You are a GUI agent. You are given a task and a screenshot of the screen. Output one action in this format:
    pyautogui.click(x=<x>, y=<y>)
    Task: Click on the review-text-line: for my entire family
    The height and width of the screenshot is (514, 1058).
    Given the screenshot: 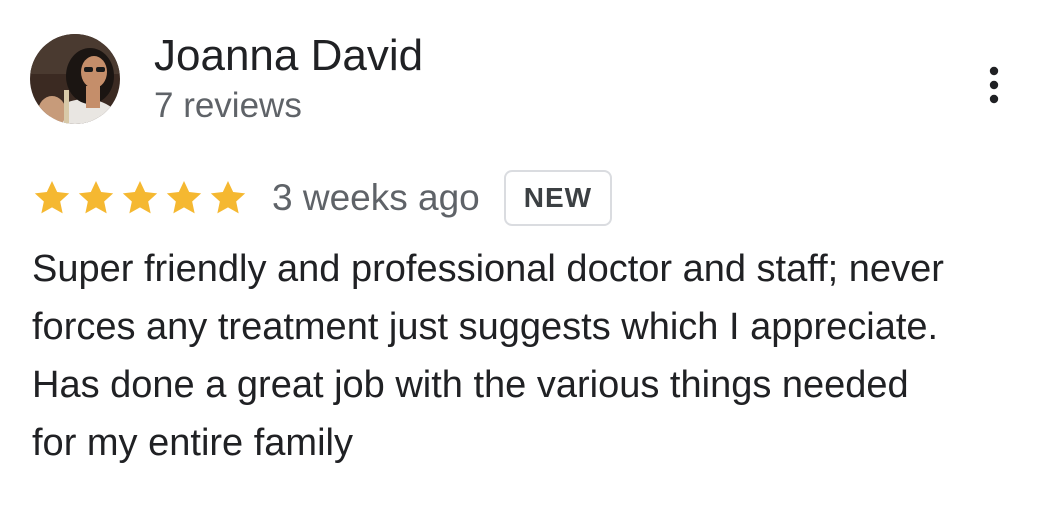 What is the action you would take?
    pyautogui.click(x=192, y=443)
    